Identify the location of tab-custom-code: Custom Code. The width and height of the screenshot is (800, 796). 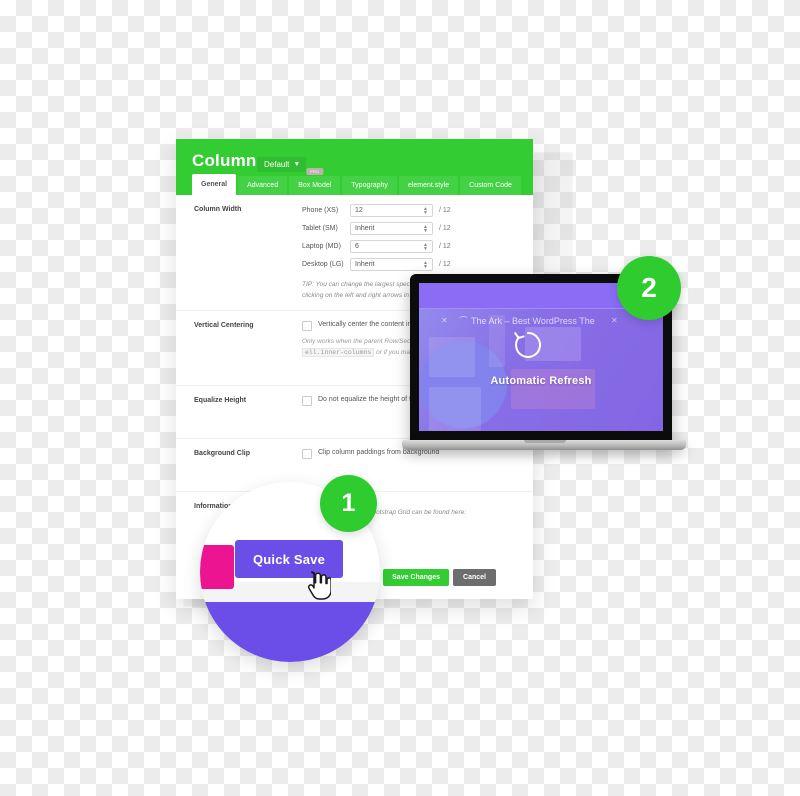
(490, 185).